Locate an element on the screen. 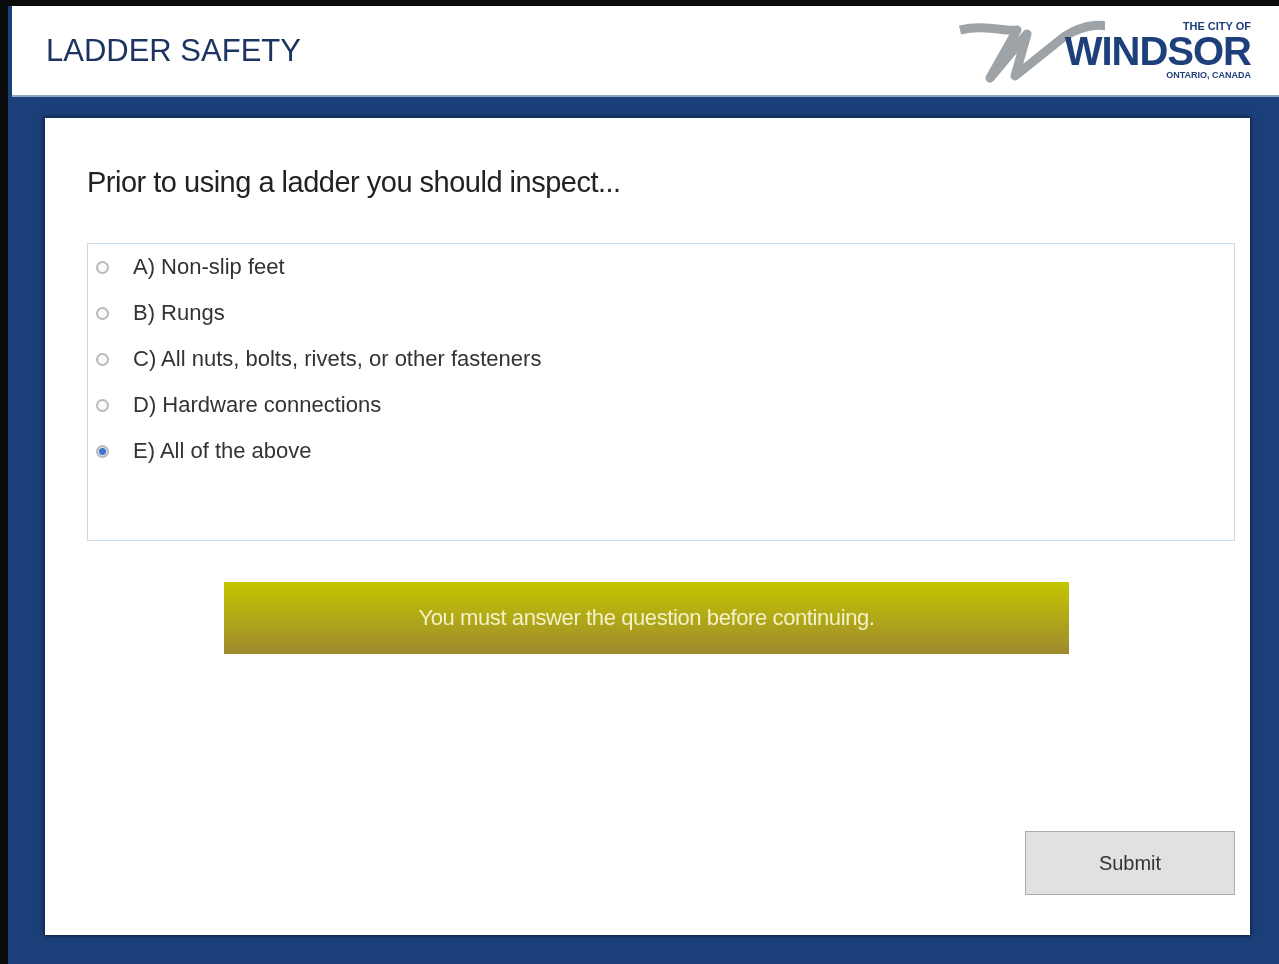  submit-button: Submit is located at coordinates (1130, 863).